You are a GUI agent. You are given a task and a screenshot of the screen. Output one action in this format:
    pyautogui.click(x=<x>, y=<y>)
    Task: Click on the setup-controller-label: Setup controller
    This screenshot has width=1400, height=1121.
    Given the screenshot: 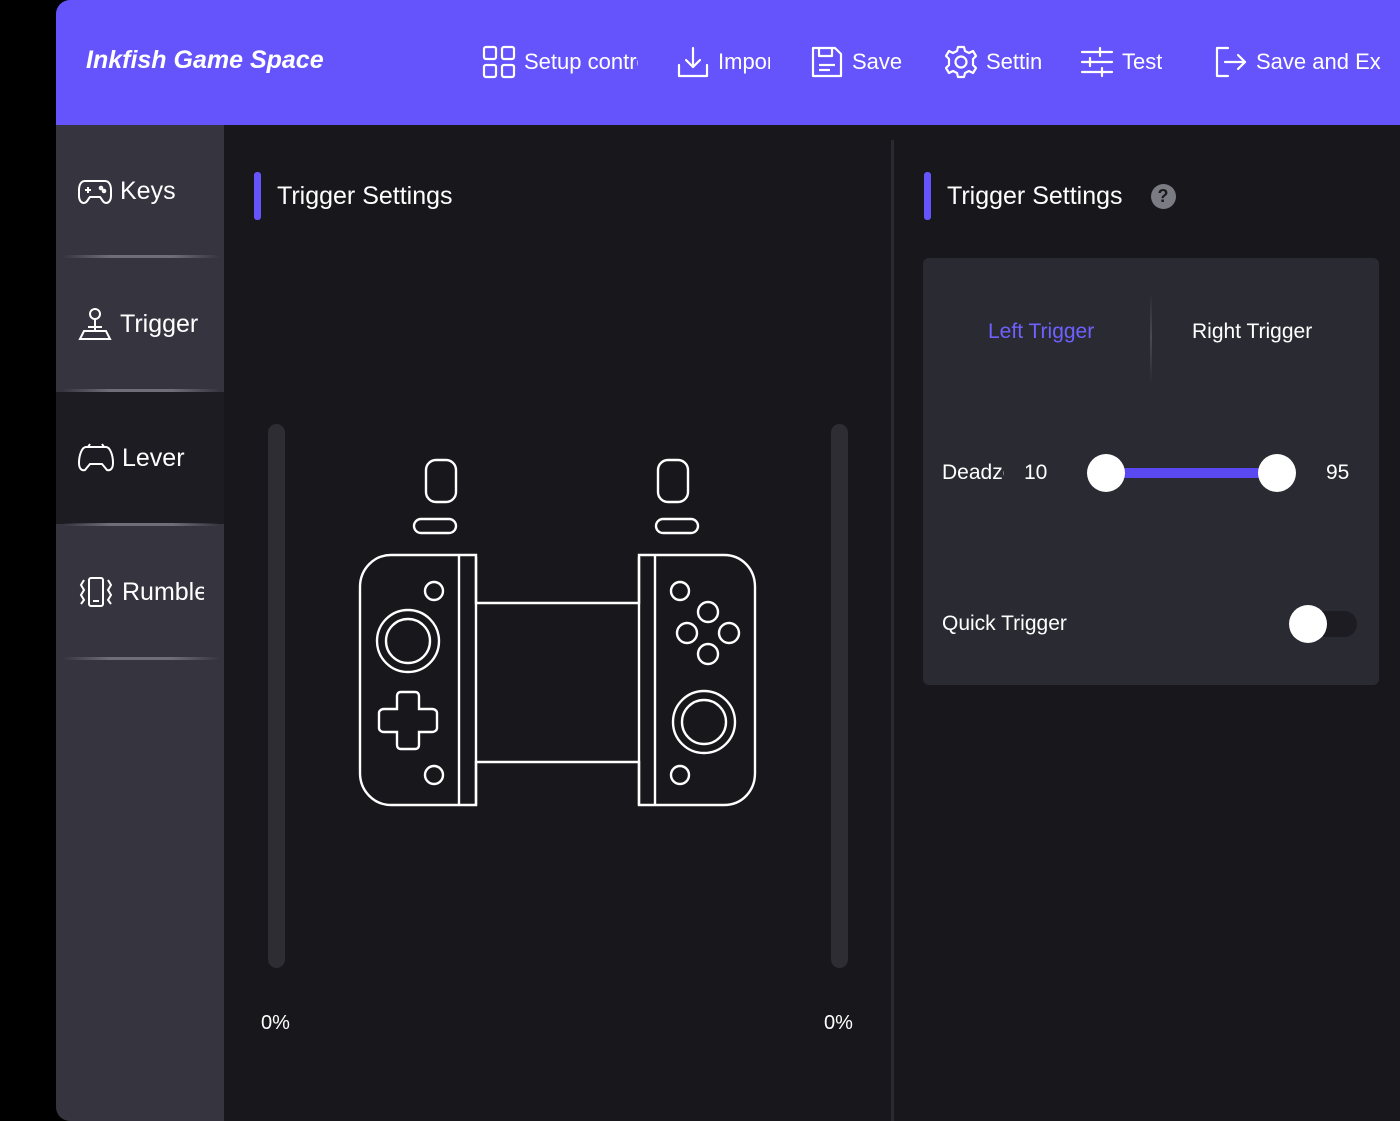 What is the action you would take?
    pyautogui.click(x=581, y=61)
    